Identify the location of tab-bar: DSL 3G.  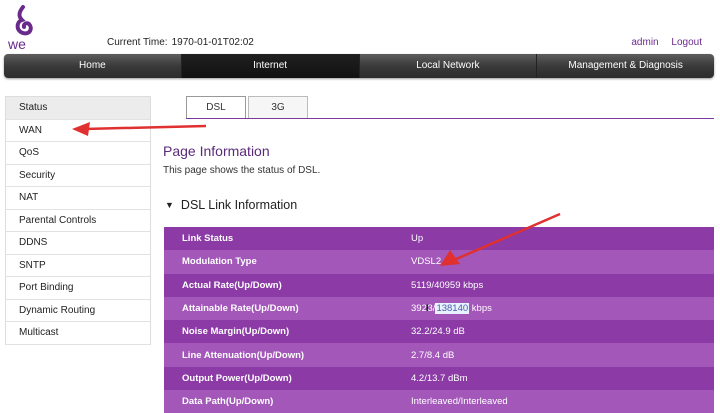
(248, 107).